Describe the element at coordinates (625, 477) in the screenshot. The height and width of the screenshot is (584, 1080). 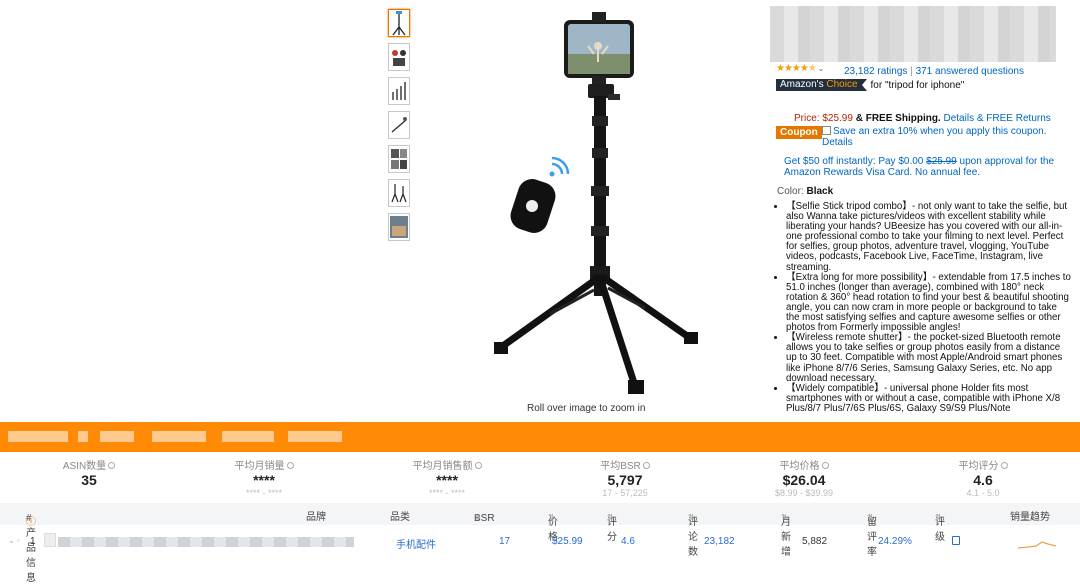
I see `stat-avg-bsr: 平均BSR 5,797 17 - 57,225` at that location.